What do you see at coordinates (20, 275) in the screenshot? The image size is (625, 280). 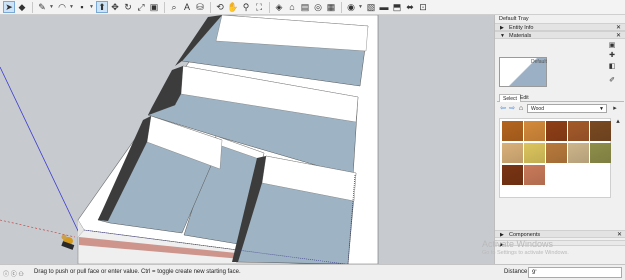 I see `user-icon: ⚇` at bounding box center [20, 275].